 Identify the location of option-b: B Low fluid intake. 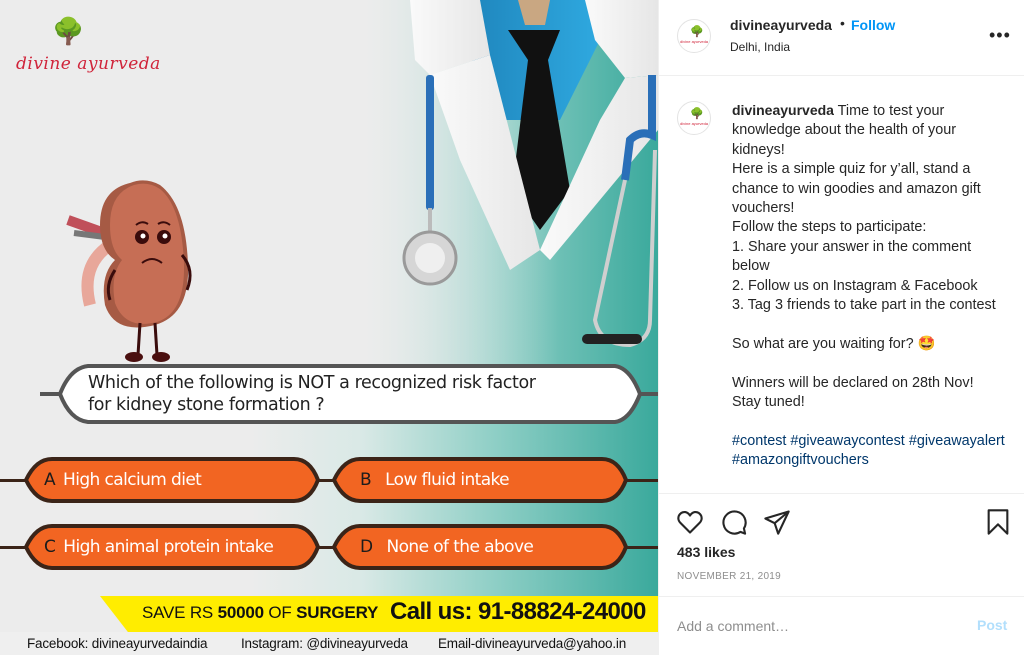
(480, 480).